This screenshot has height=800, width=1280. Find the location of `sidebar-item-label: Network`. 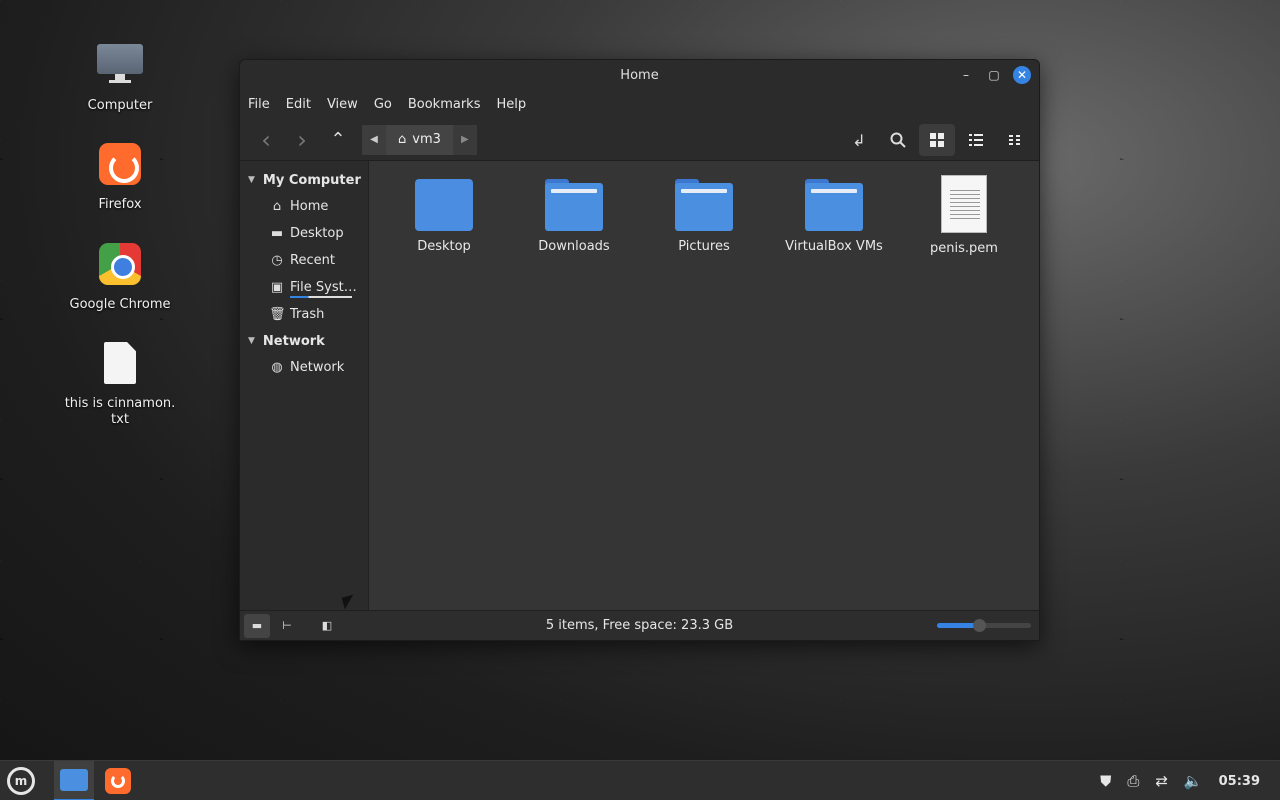

sidebar-item-label: Network is located at coordinates (317, 367).